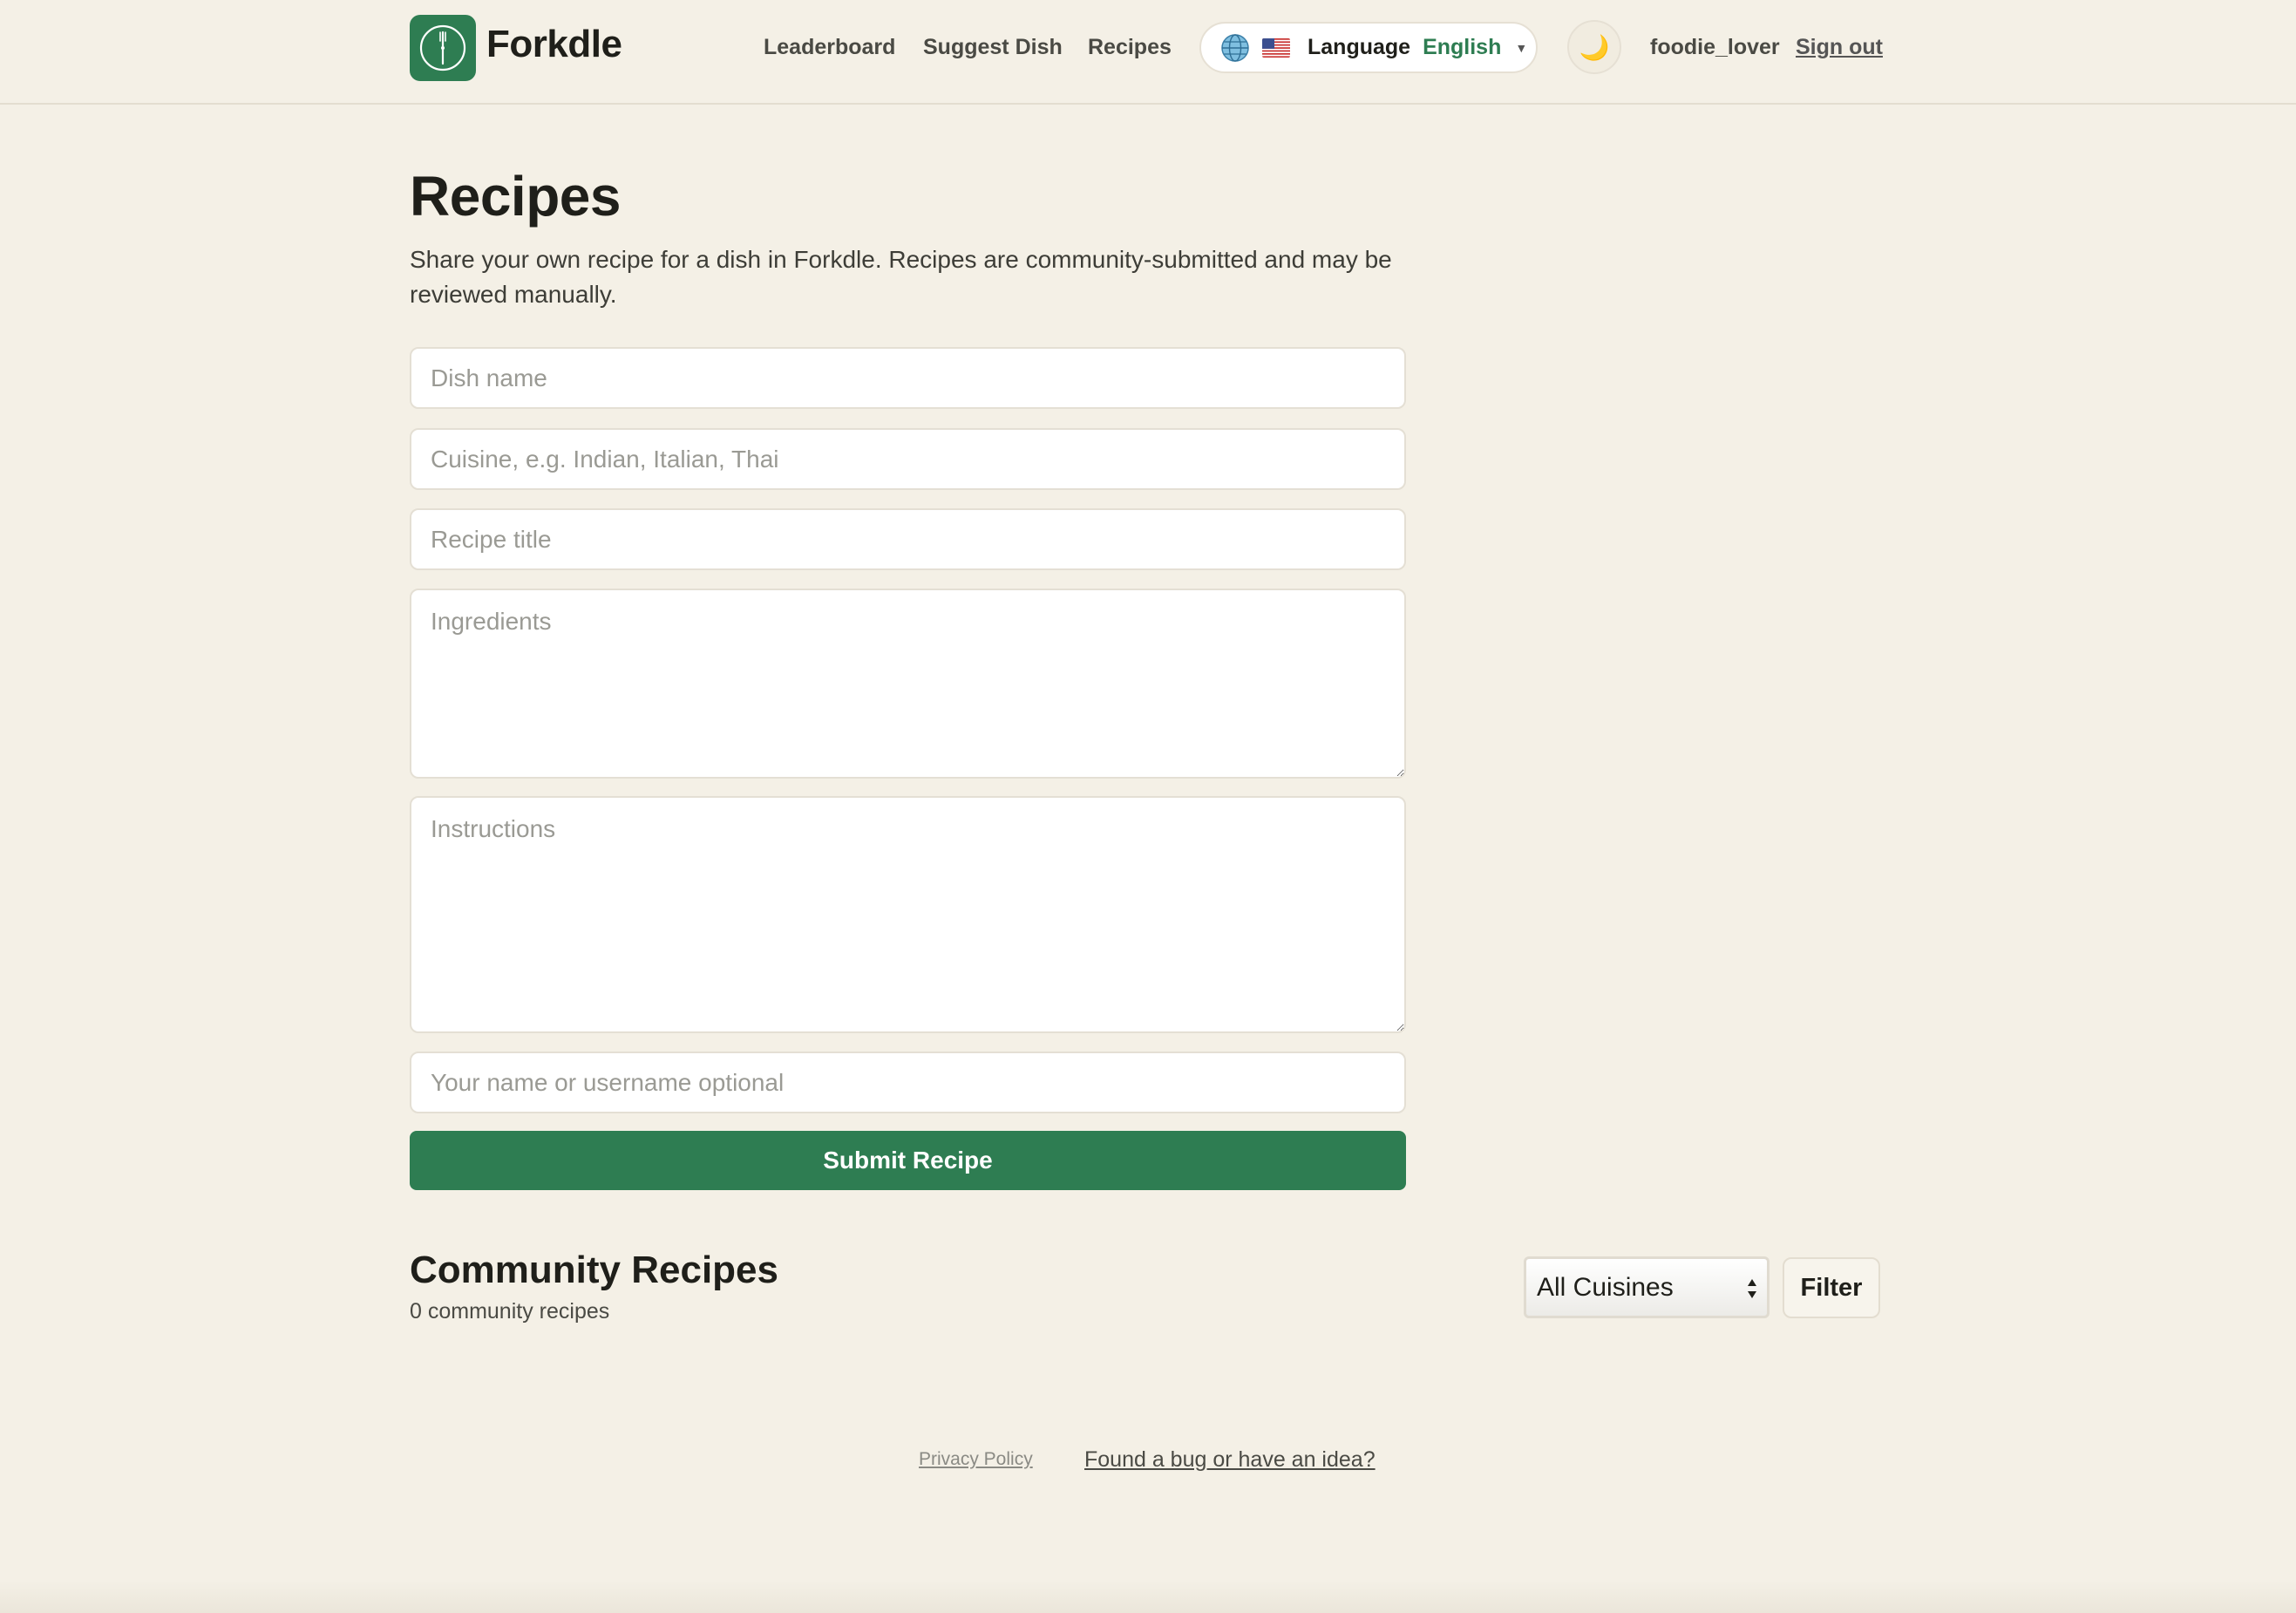 This screenshot has height=1613, width=2296. What do you see at coordinates (515, 196) in the screenshot?
I see `page-title: Recipes` at bounding box center [515, 196].